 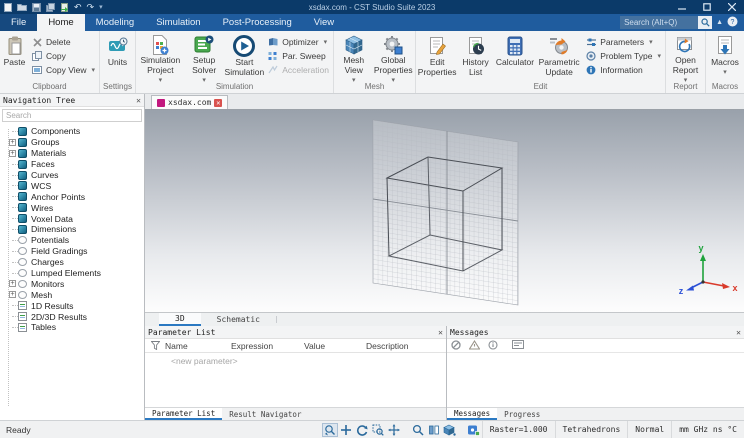 What do you see at coordinates (440, 332) in the screenshot?
I see `parameter-list-close-icon: ✕` at bounding box center [440, 332].